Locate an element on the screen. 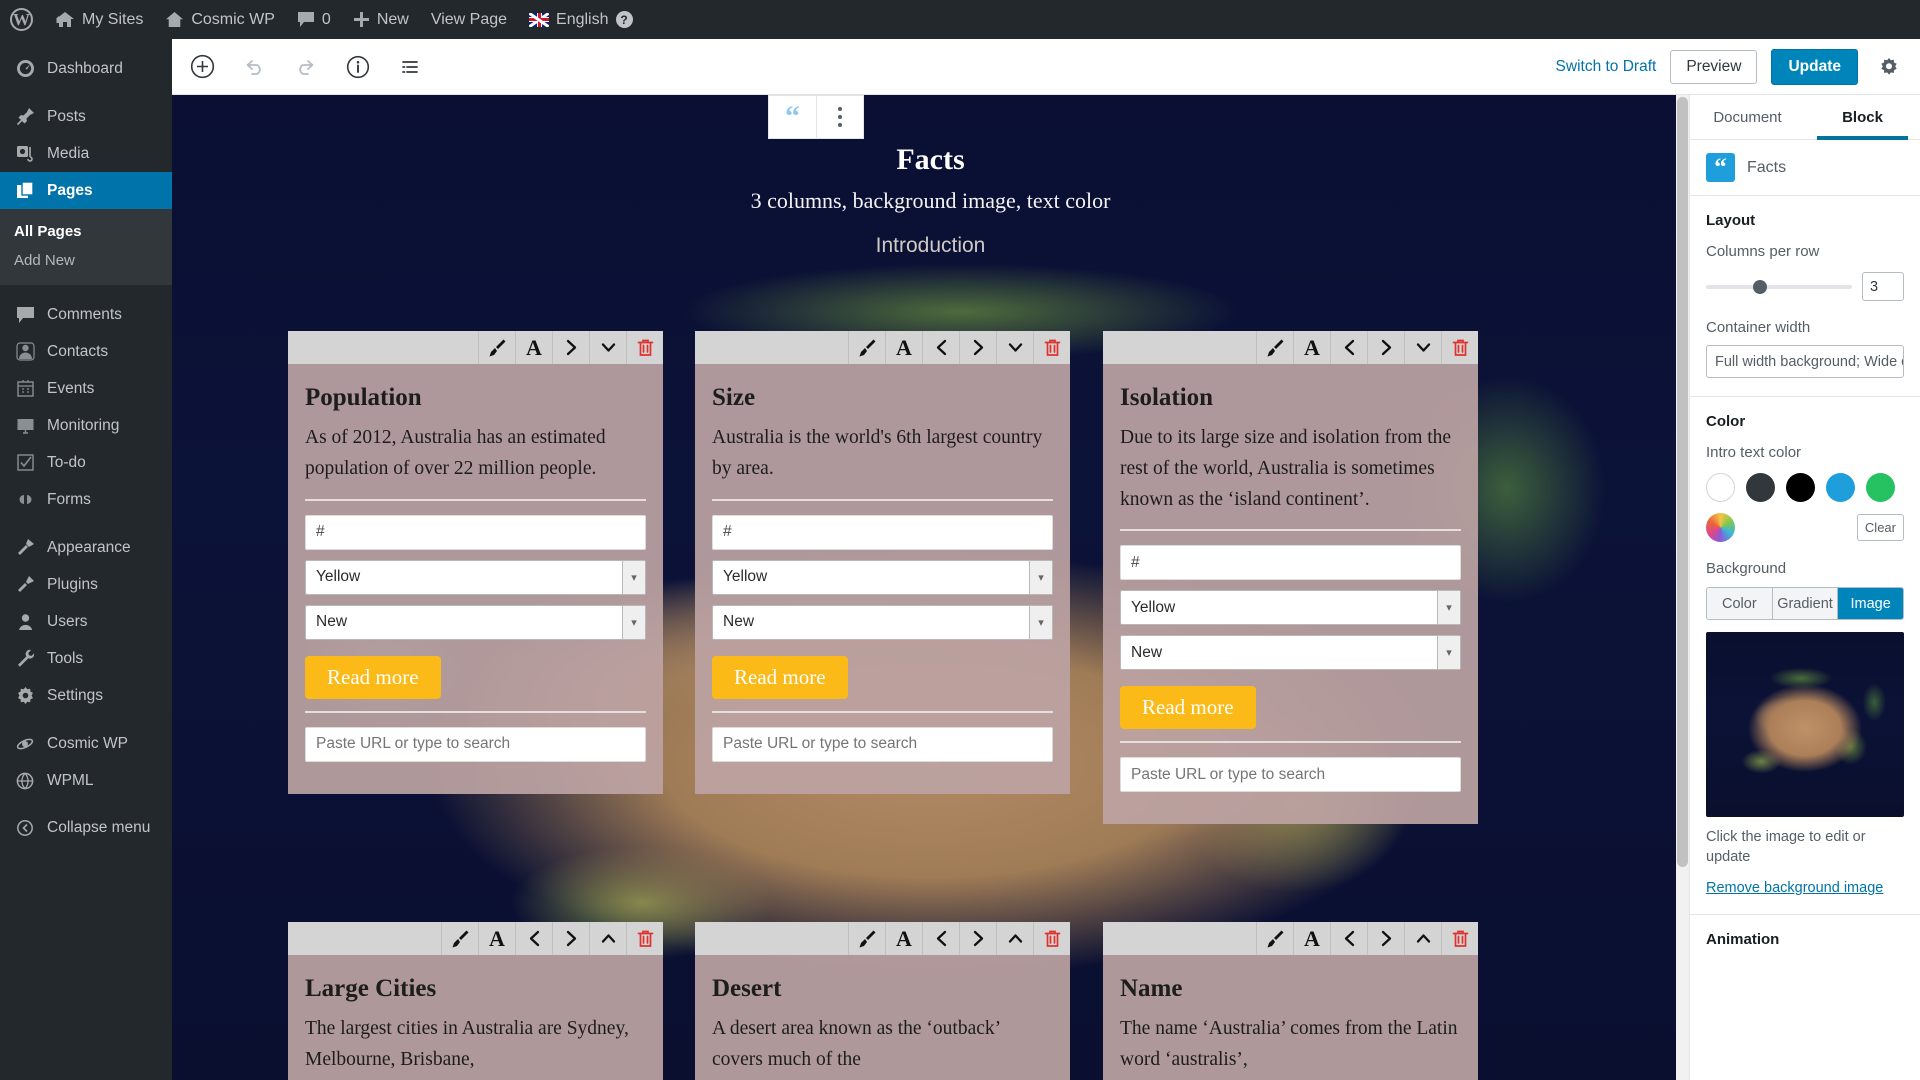  admin-bar-wp-logo: W is located at coordinates (22, 19).